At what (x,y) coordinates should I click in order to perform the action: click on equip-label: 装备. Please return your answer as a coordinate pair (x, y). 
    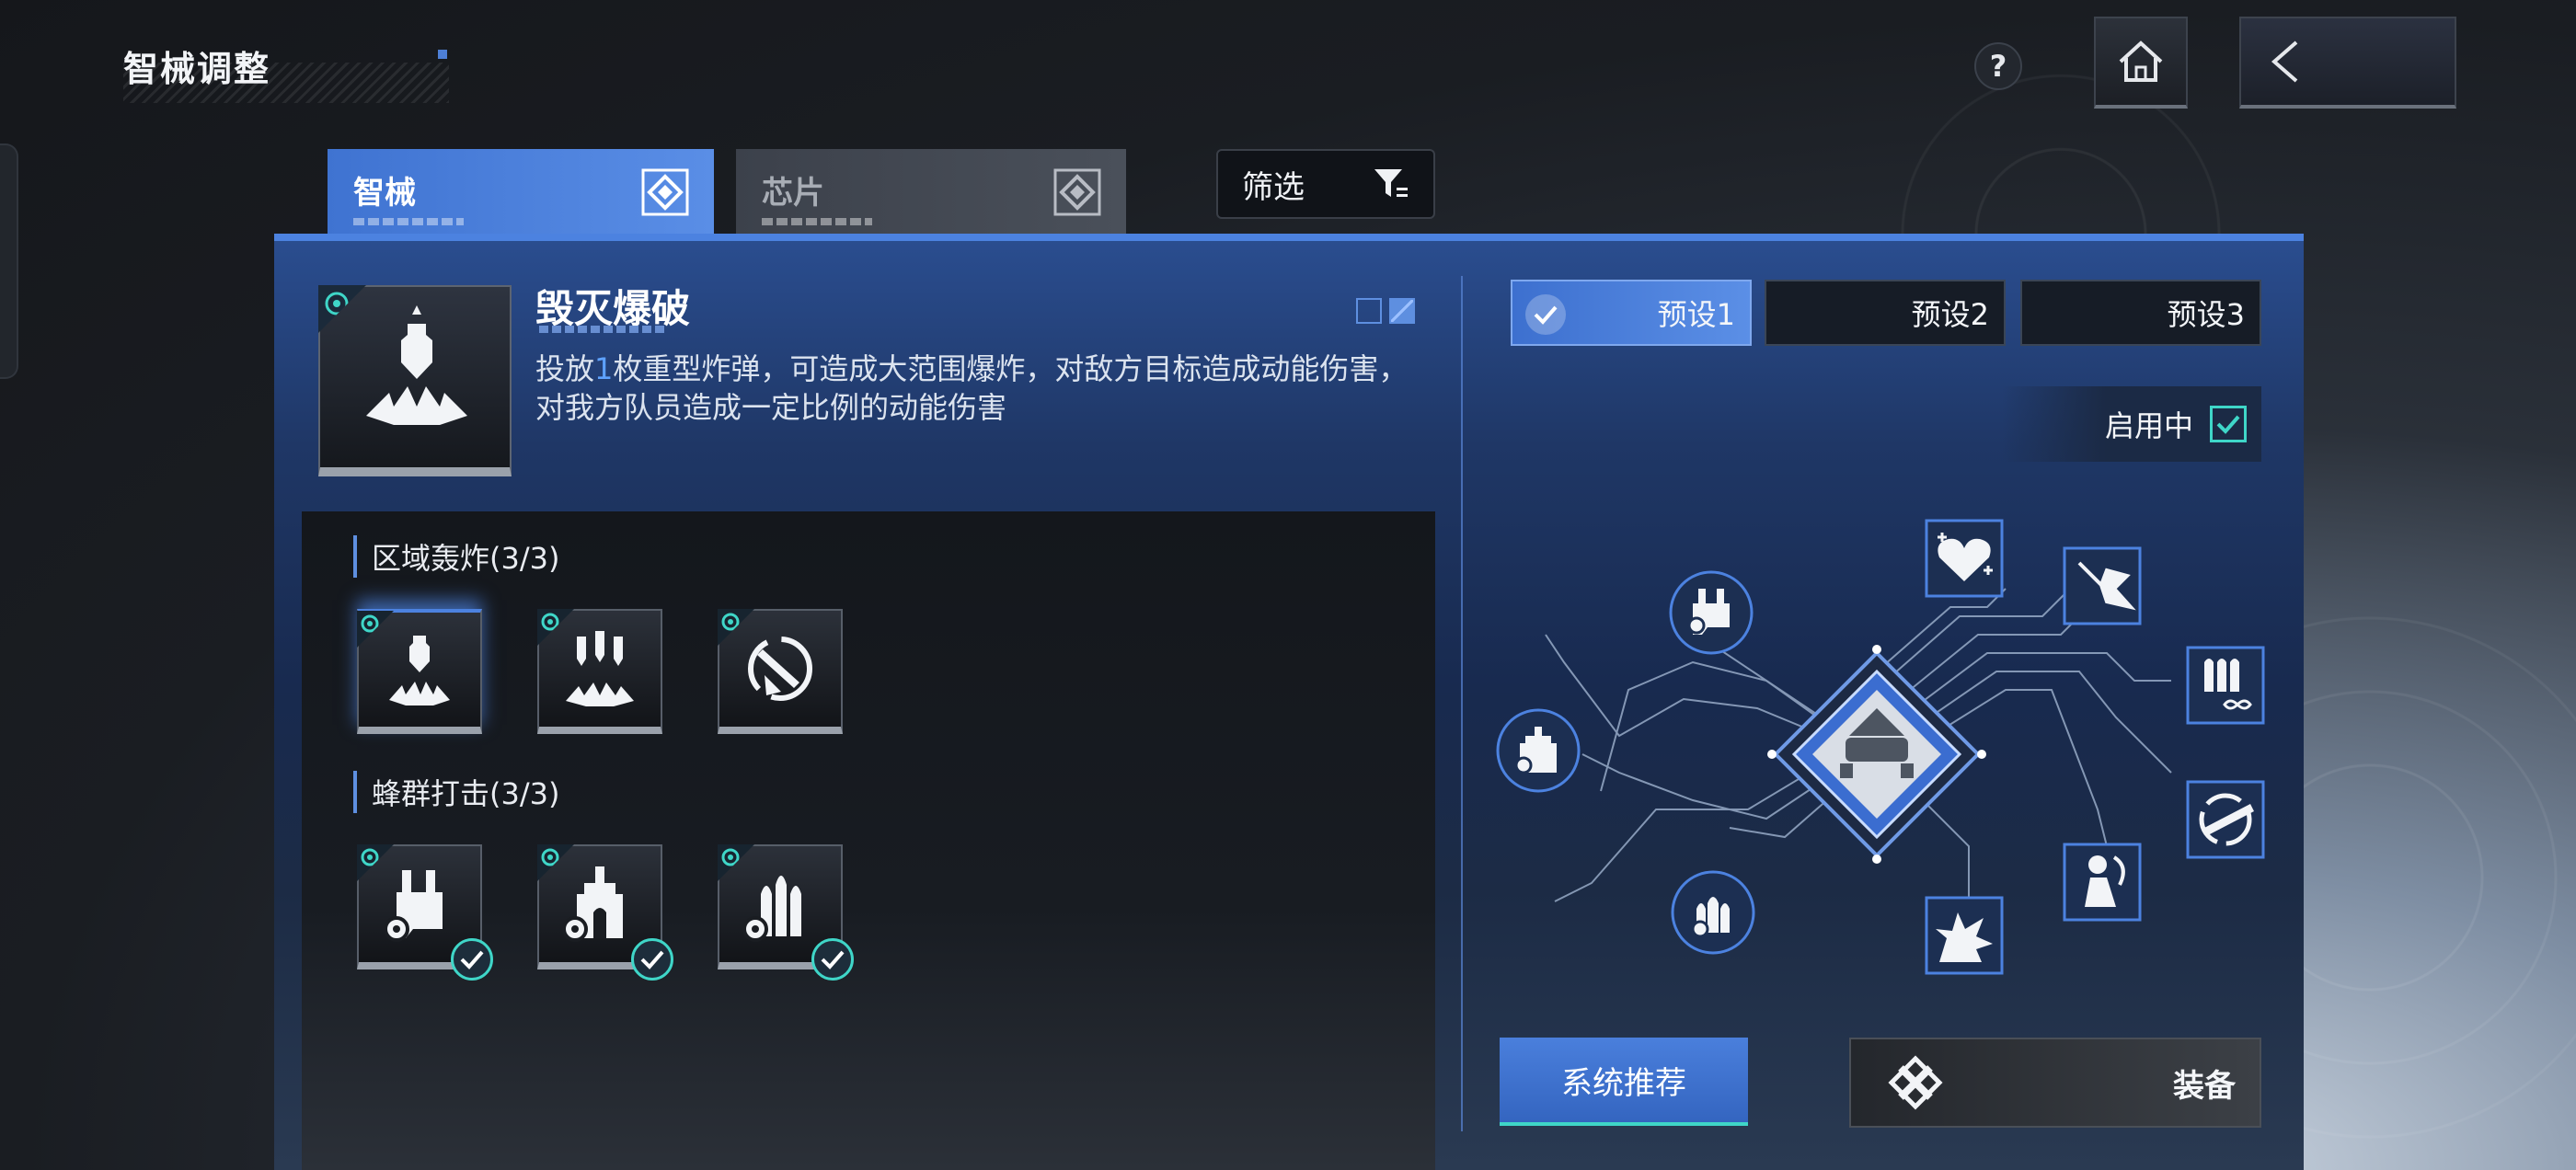
    Looking at the image, I should click on (2204, 1086).